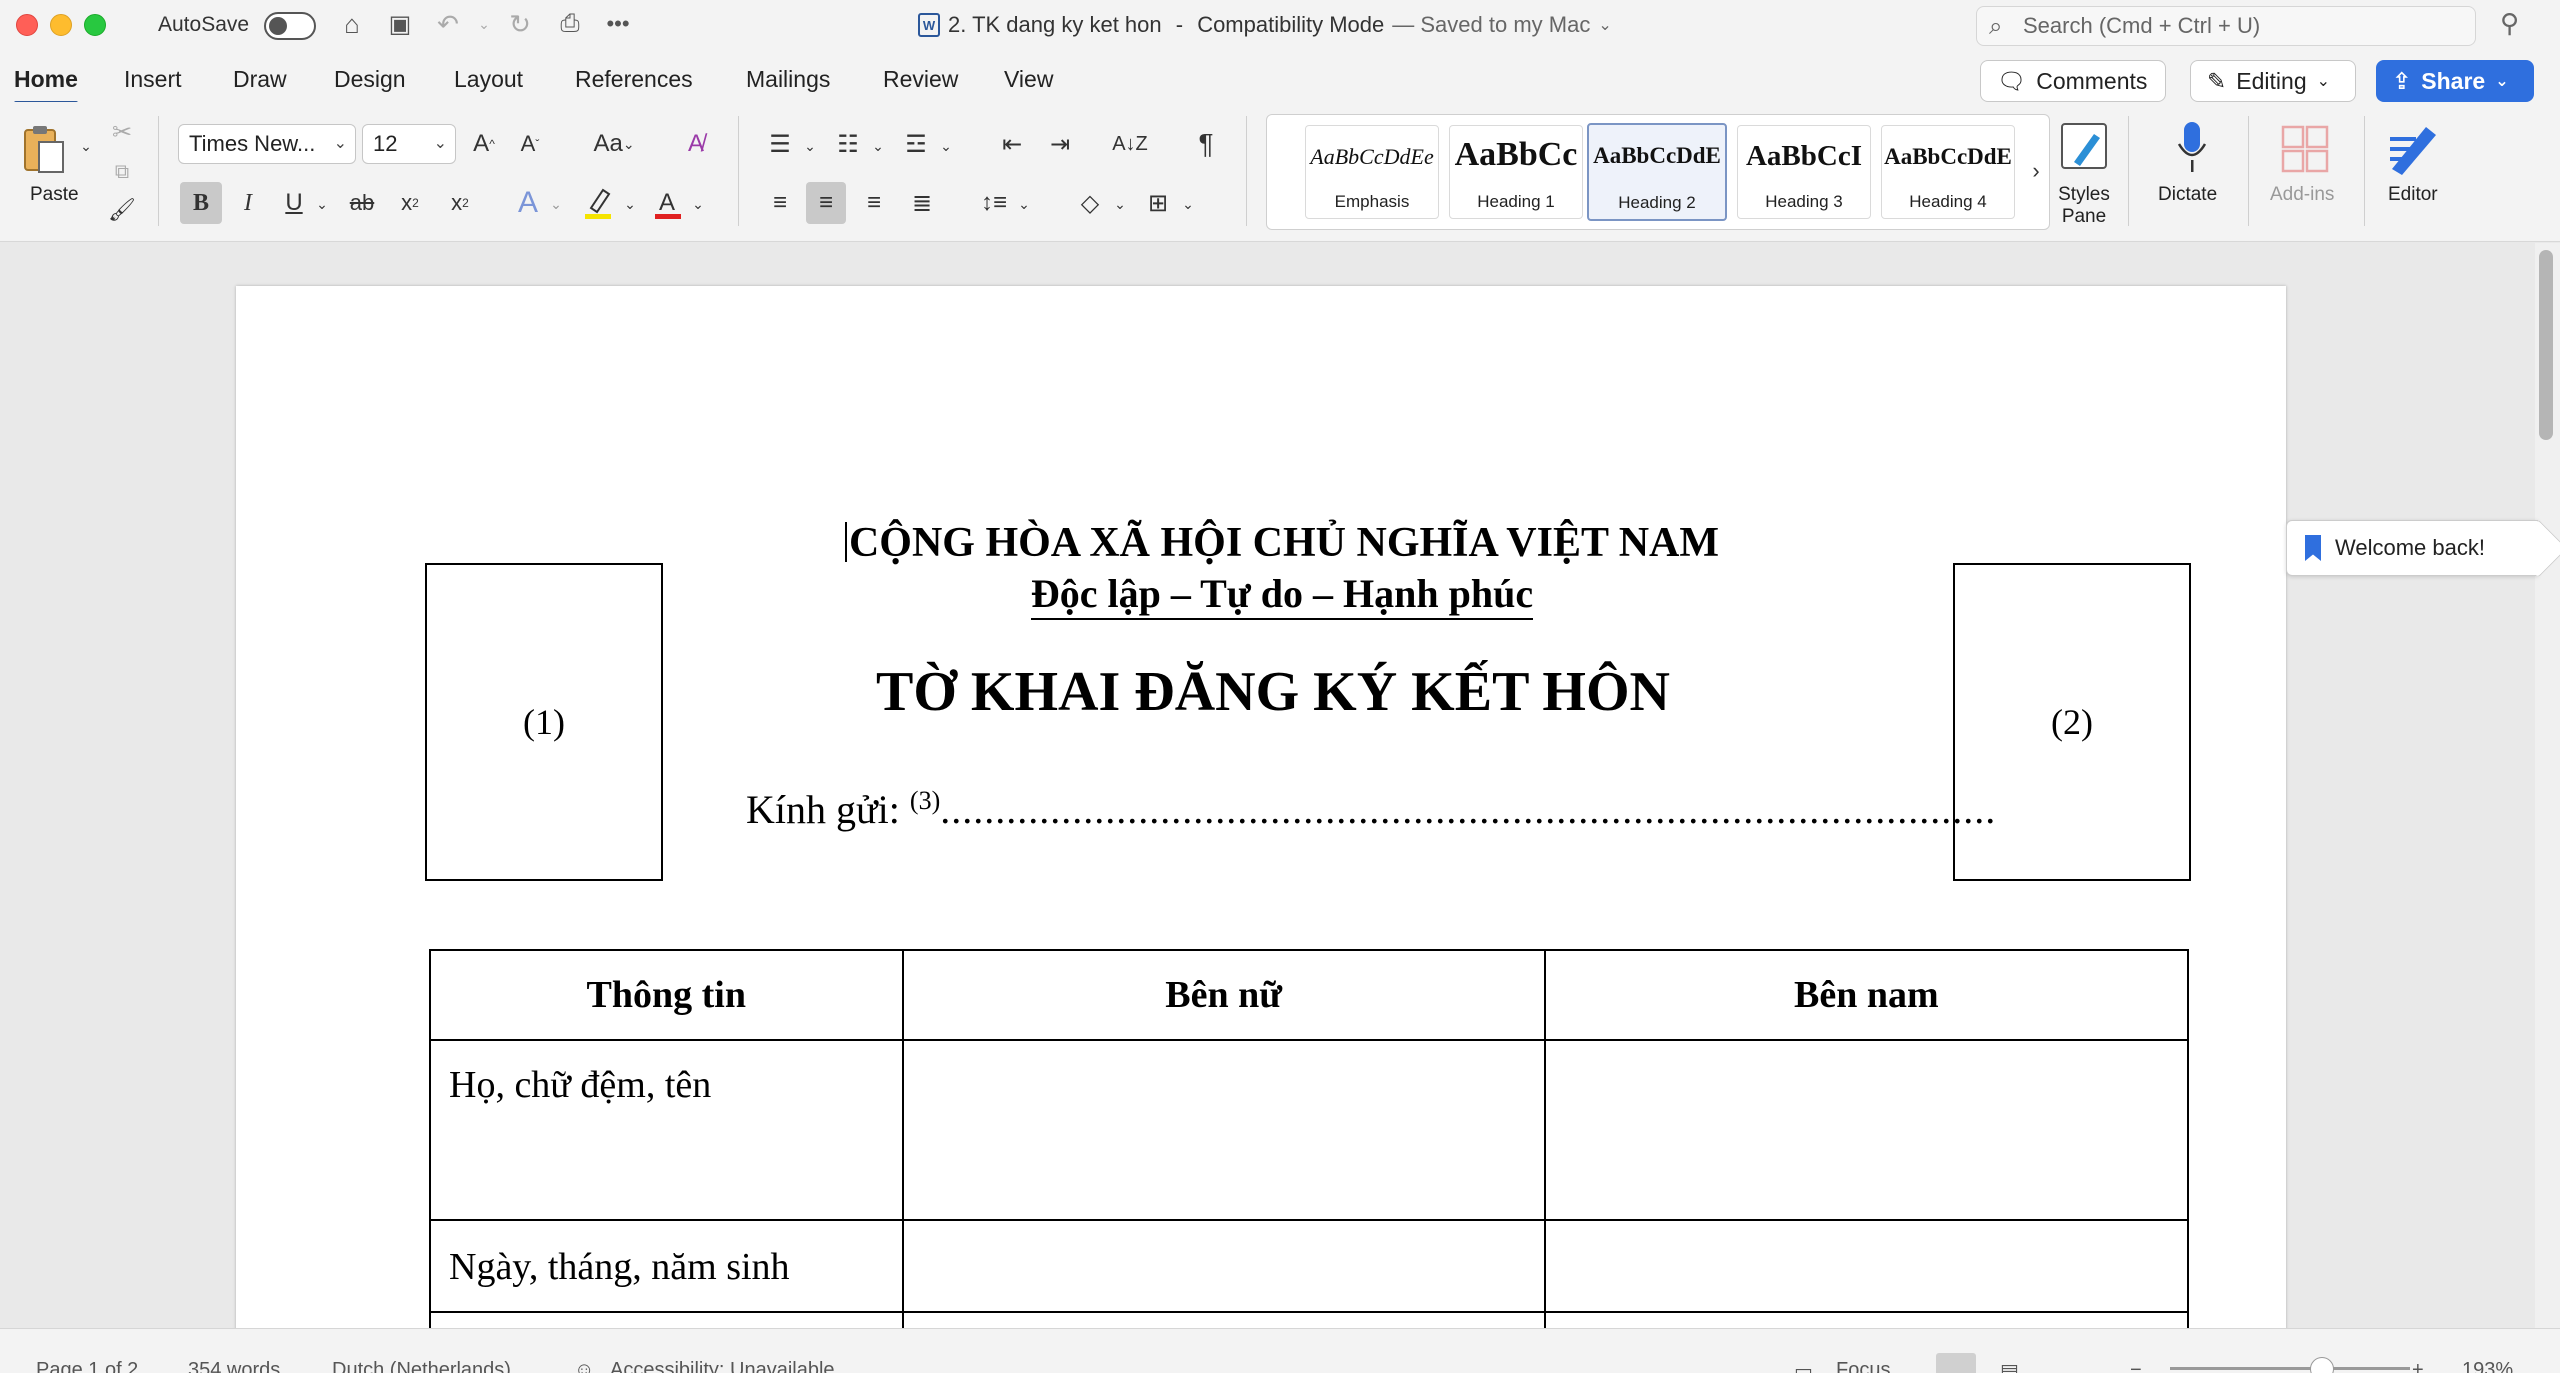 The image size is (2560, 1373). Describe the element at coordinates (848, 144) in the screenshot. I see `numbering-icon: ☷` at that location.